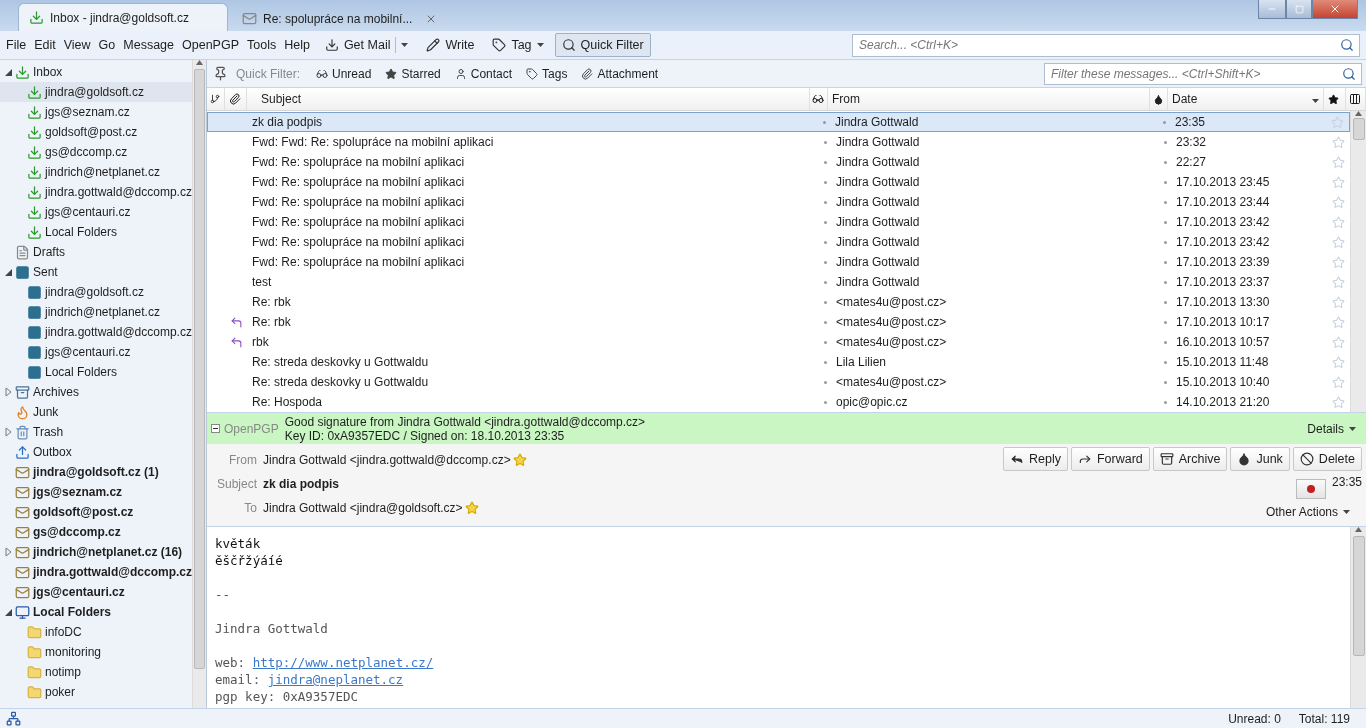  I want to click on folder-item: jindra@goldsoft.cz (1), so click(96, 472).